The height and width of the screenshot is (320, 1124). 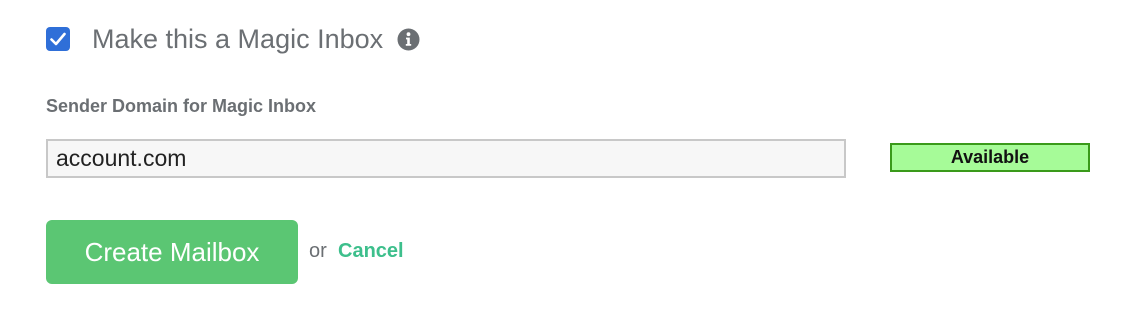 I want to click on sender-domain-input, so click(x=446, y=158).